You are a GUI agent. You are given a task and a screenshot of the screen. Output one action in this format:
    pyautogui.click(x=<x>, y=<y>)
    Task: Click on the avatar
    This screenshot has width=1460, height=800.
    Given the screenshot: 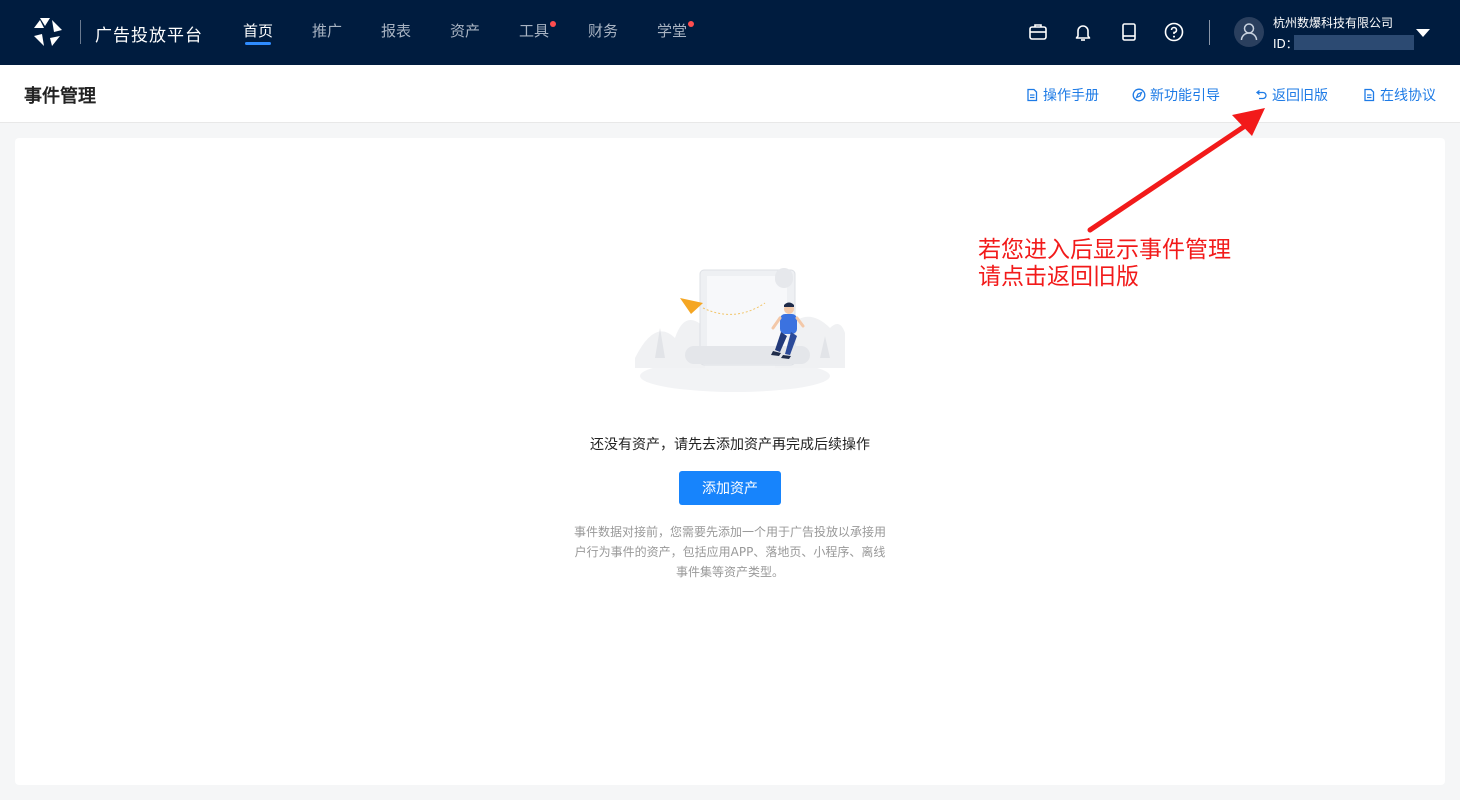 What is the action you would take?
    pyautogui.click(x=1249, y=32)
    